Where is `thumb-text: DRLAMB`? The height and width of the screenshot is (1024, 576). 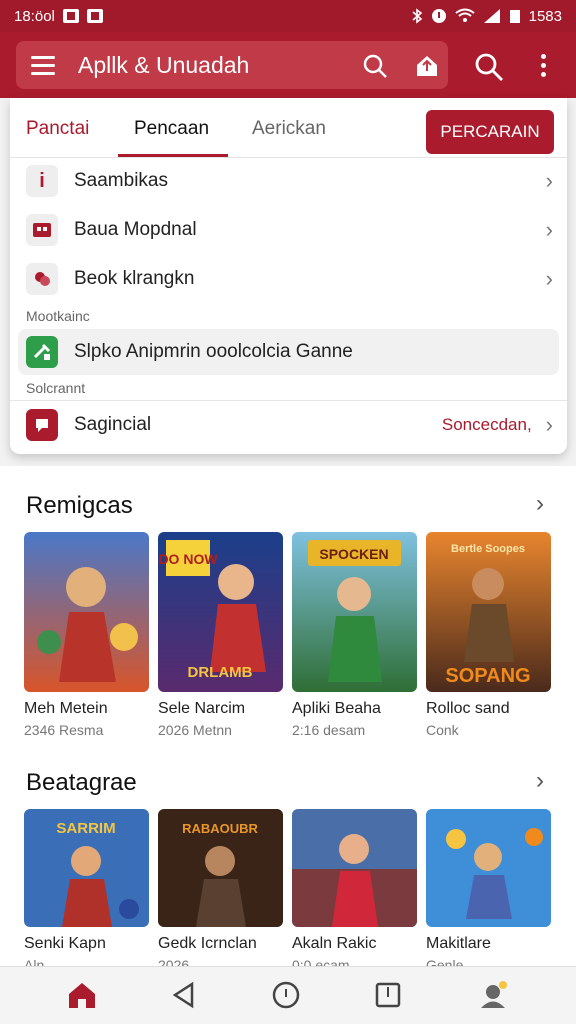
thumb-text: DRLAMB is located at coordinates (220, 672).